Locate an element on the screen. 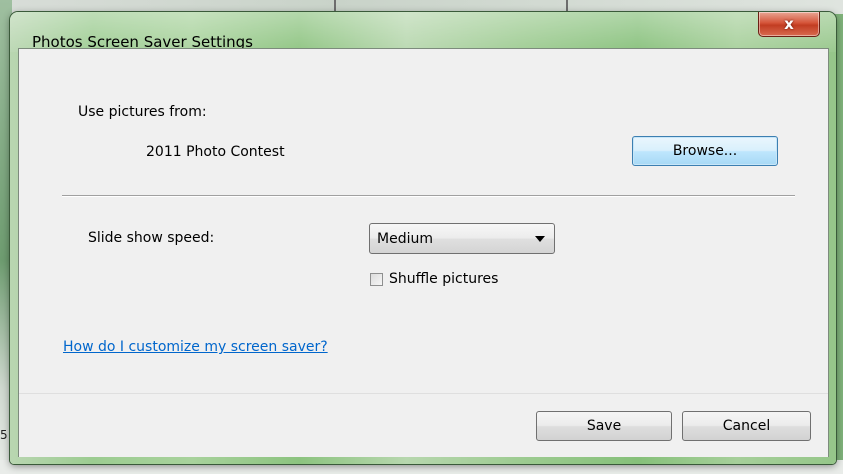 This screenshot has height=474, width=843. close-button: x is located at coordinates (789, 24).